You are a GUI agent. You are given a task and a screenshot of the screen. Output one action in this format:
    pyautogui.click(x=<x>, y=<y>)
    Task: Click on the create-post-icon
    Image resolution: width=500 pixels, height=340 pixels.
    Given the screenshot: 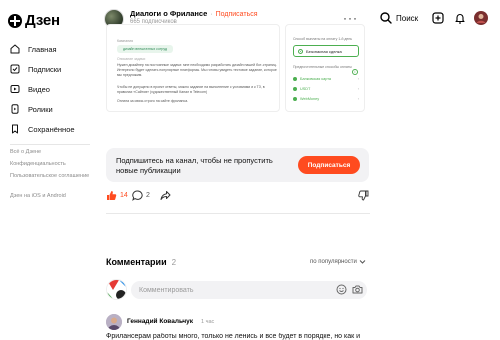 What is the action you would take?
    pyautogui.click(x=438, y=18)
    